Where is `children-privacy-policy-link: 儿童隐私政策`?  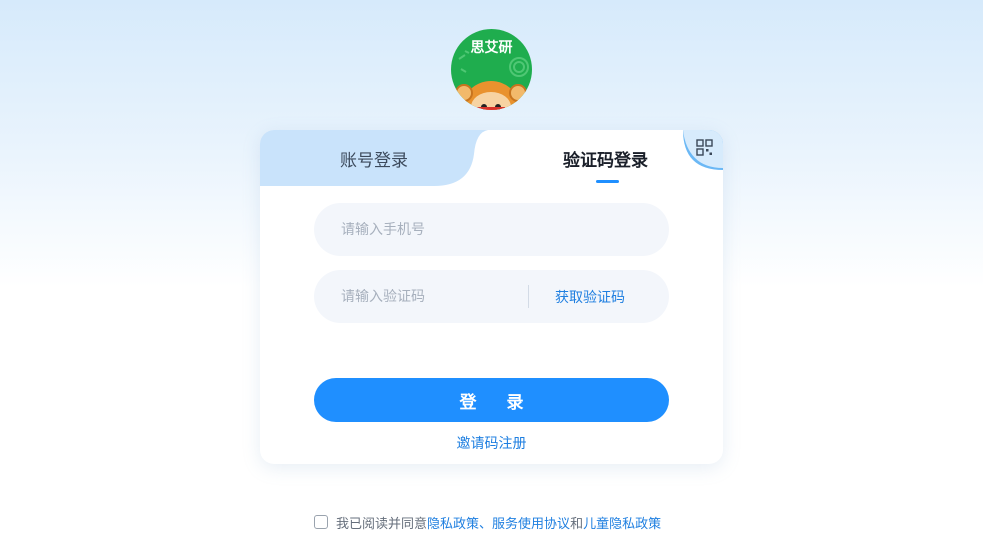
children-privacy-policy-link: 儿童隐私政策 is located at coordinates (622, 522).